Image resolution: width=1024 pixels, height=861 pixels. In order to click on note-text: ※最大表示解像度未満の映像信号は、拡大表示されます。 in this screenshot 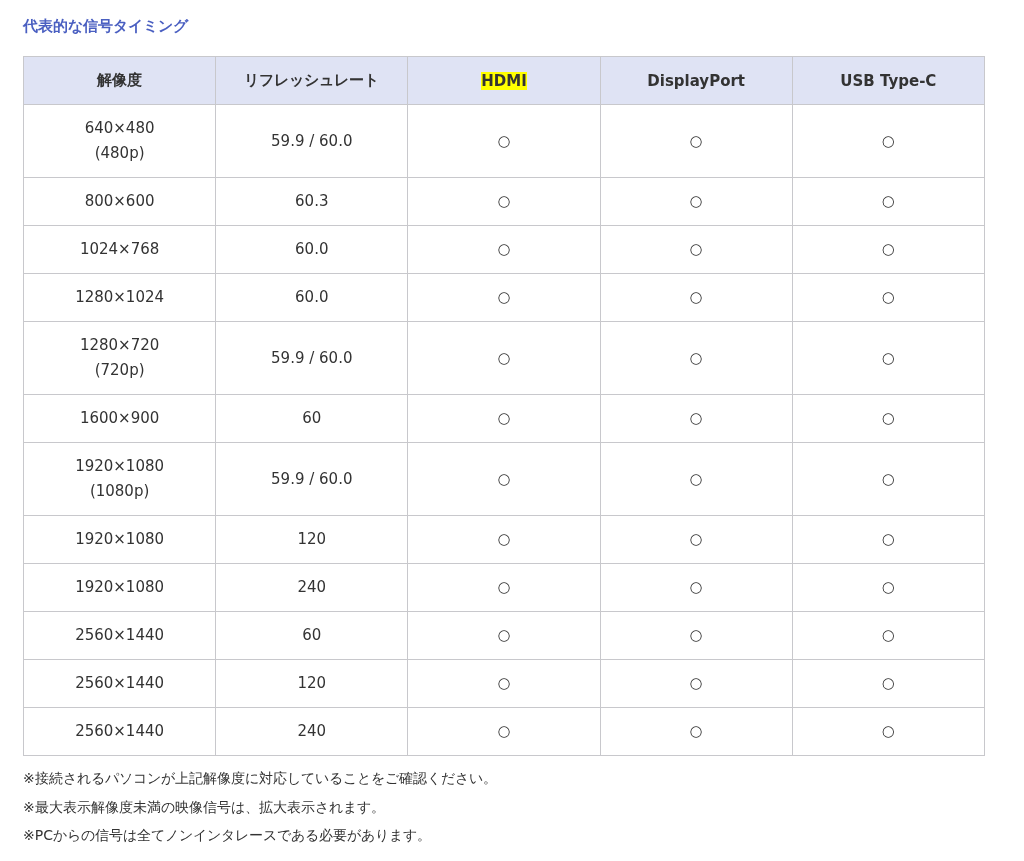, I will do `click(204, 807)`.